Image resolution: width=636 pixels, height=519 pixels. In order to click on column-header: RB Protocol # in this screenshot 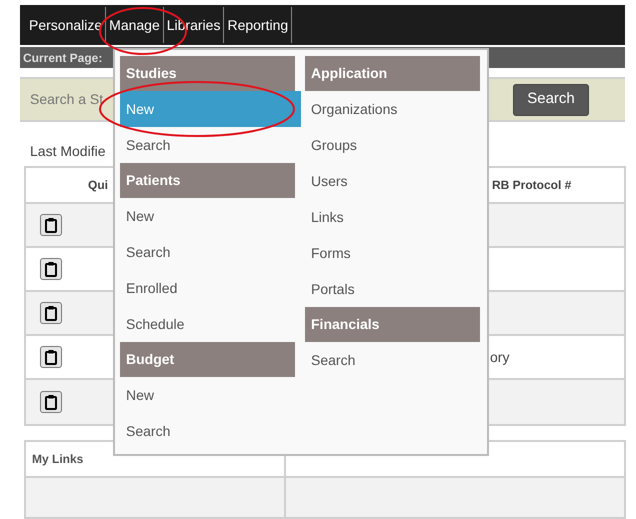, I will do `click(532, 185)`.